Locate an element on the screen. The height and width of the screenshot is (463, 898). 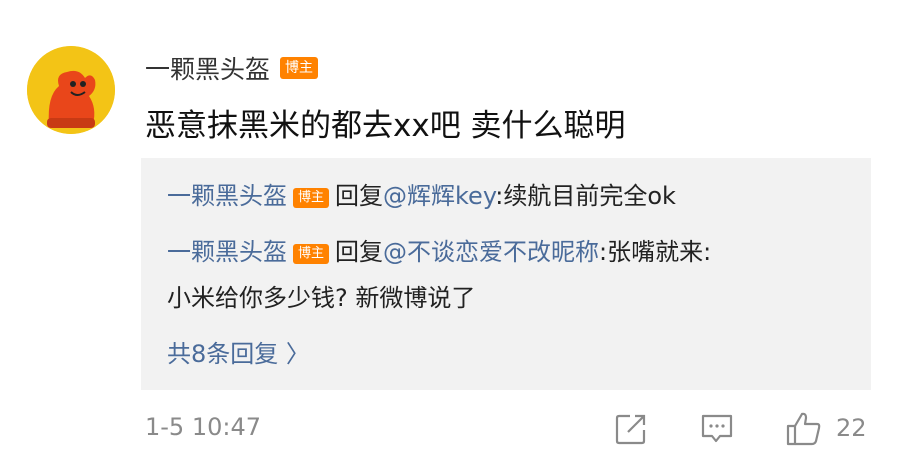
reply-text: :张嘴就来: is located at coordinates (655, 252).